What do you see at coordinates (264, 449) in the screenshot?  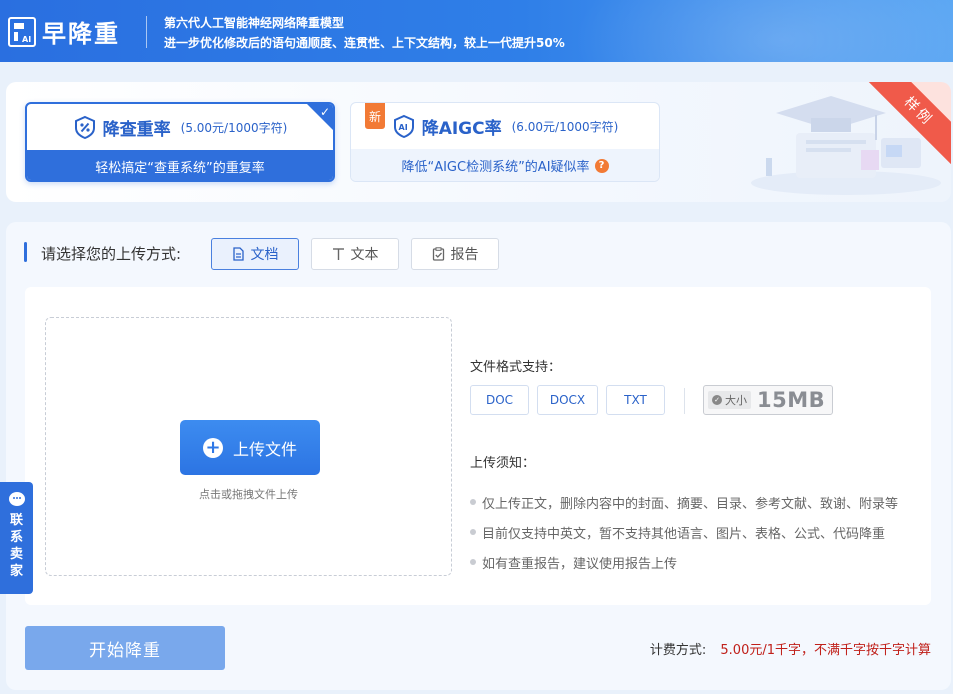 I see `upload-button-label: 上传文件` at bounding box center [264, 449].